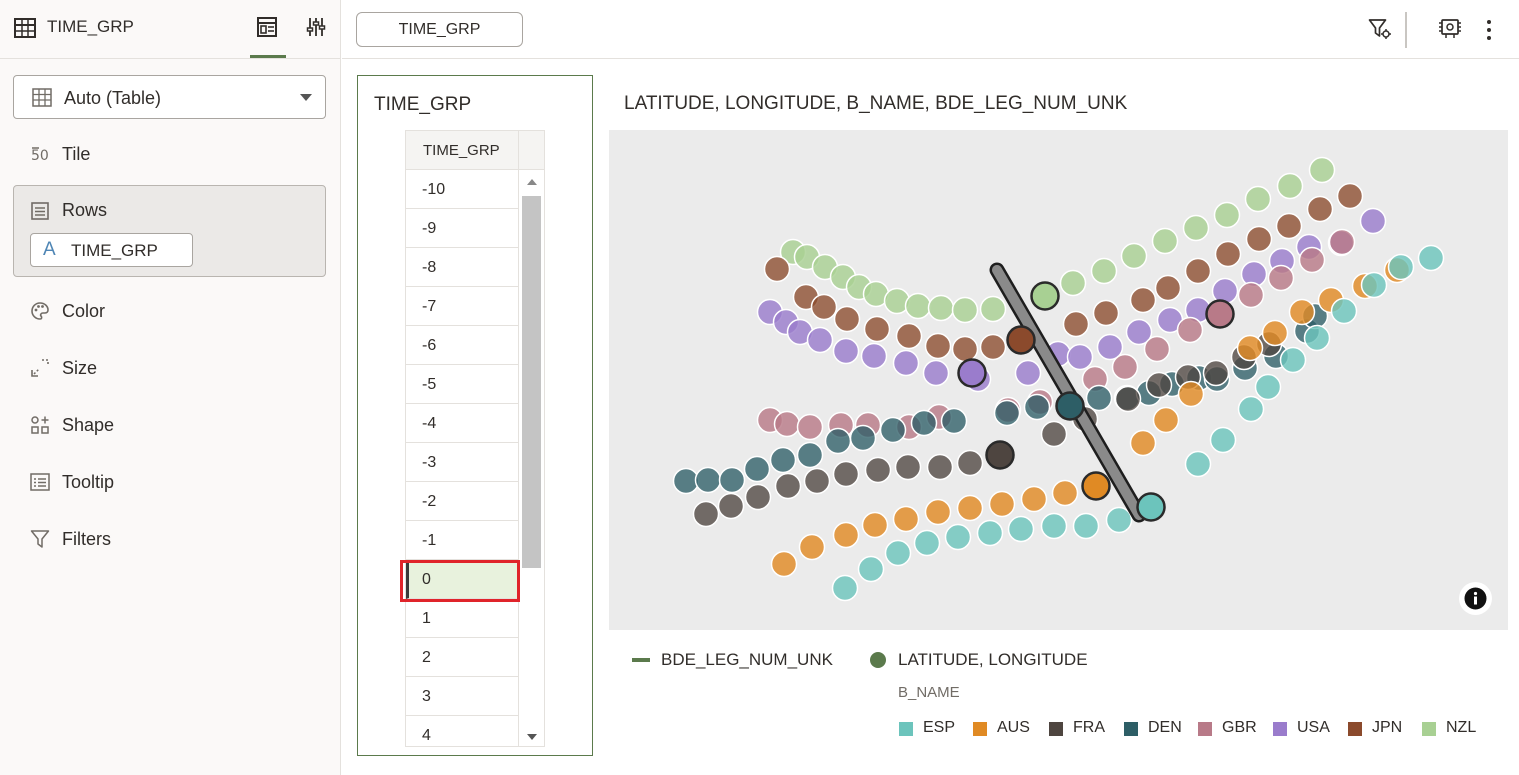  Describe the element at coordinates (111, 250) in the screenshot. I see `rows-data-pill: A TIME_GRP` at that location.